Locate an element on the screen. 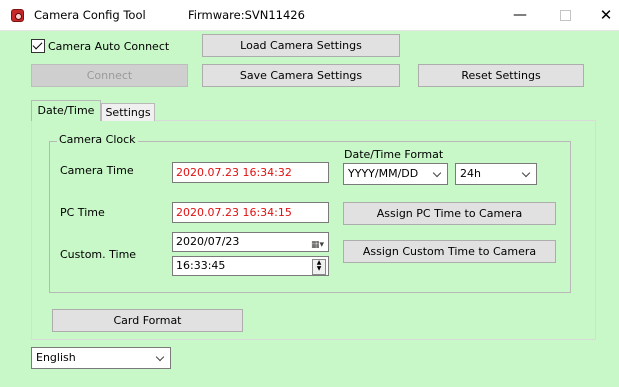 The image size is (619, 387). pc-time-label: PC Time is located at coordinates (82, 212).